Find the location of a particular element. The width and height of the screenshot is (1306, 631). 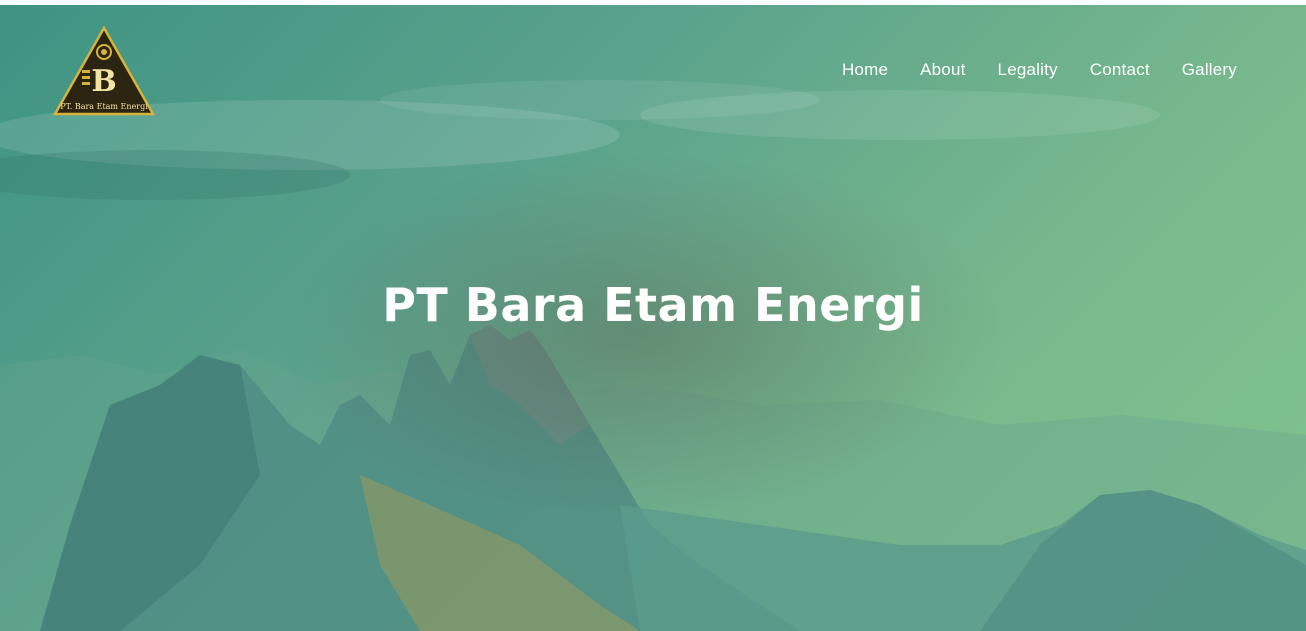

company-logo: B PT. Bara Etam Energi is located at coordinates (104, 71).